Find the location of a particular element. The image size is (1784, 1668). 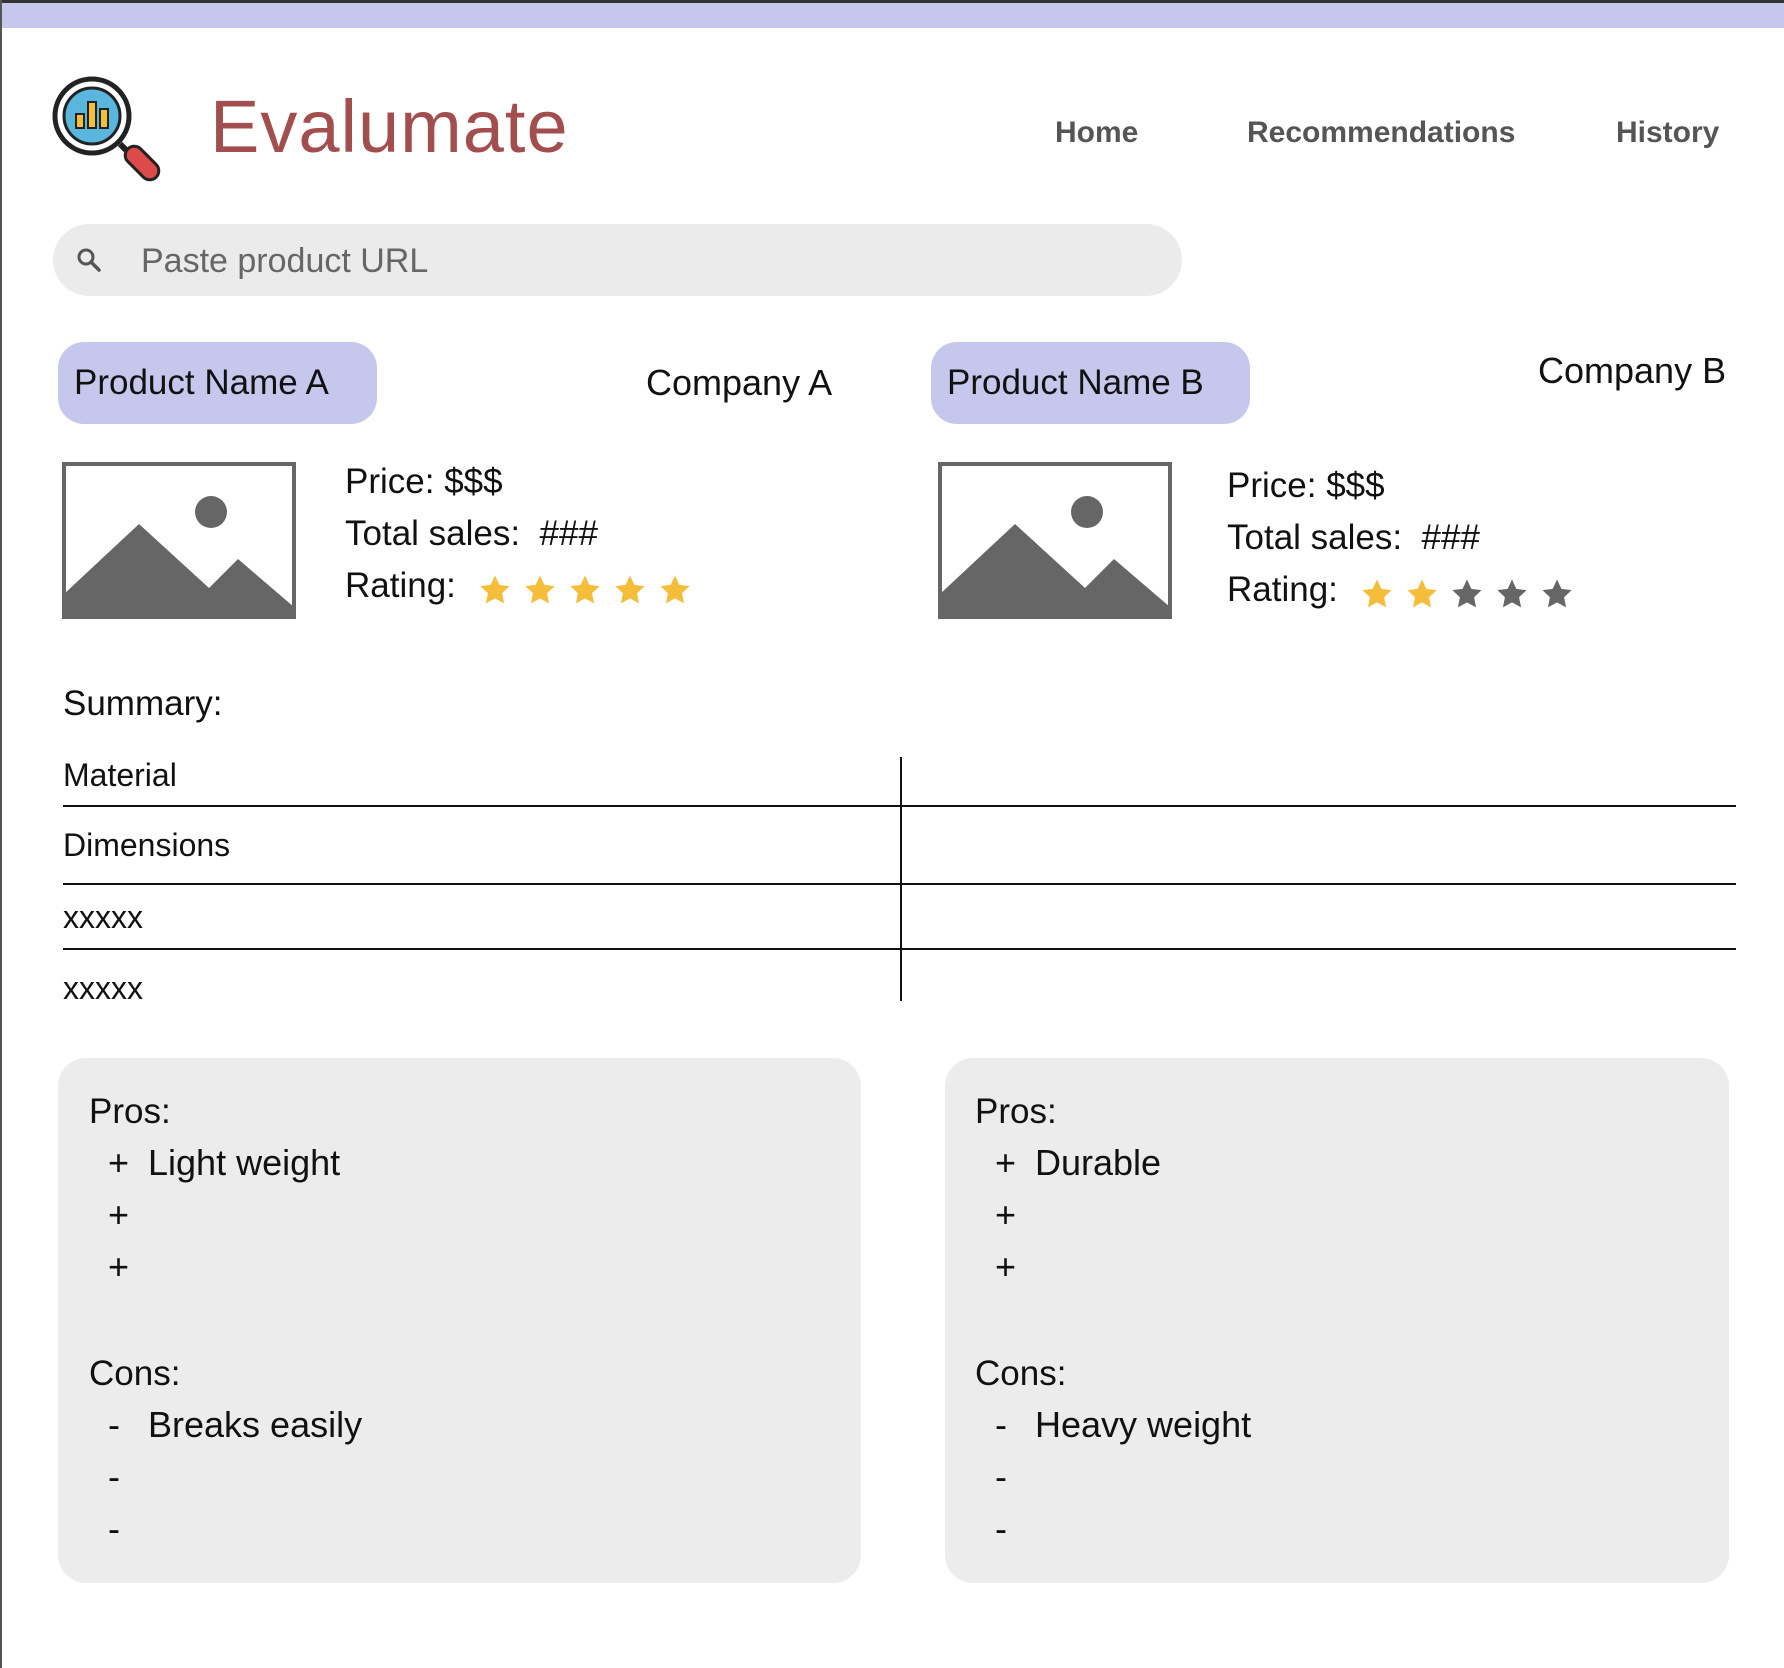

magnifier-chart-icon is located at coordinates (106, 129).